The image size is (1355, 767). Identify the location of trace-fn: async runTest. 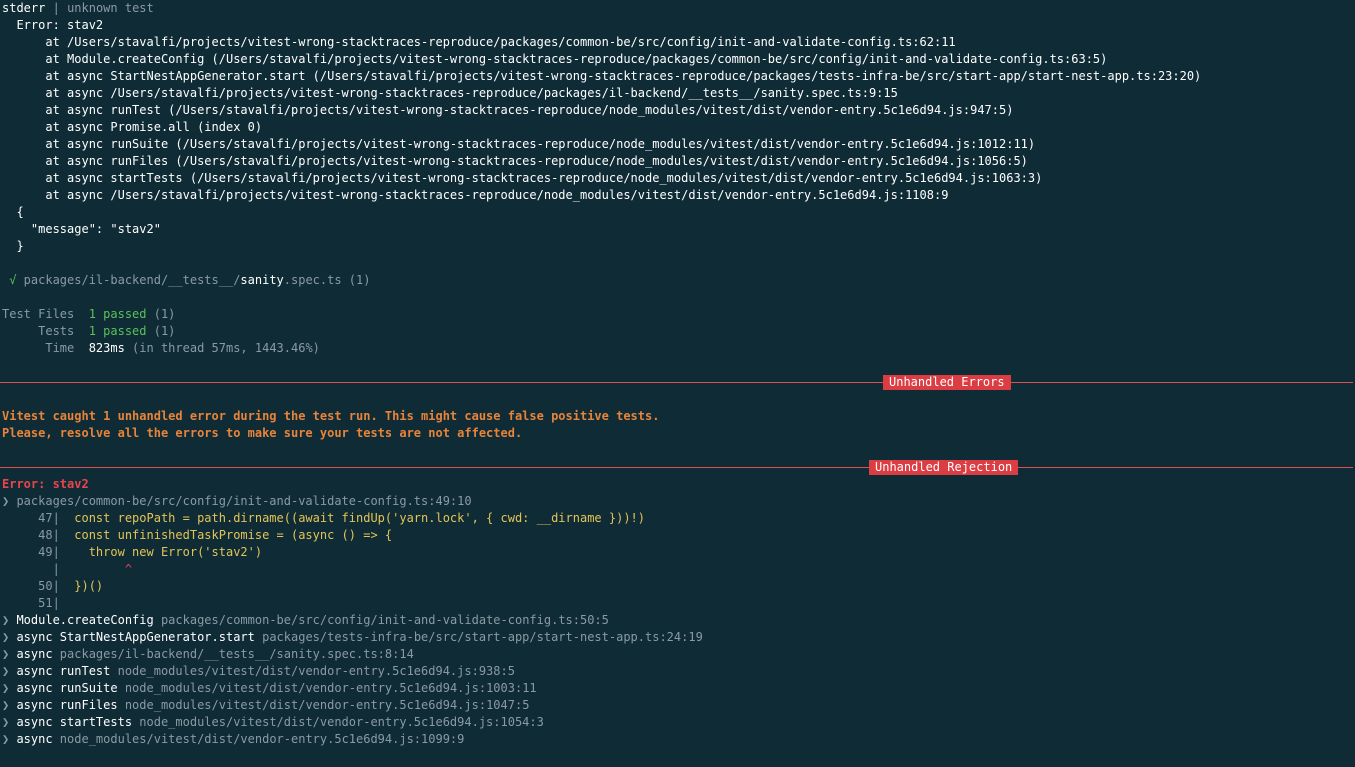
(63, 671).